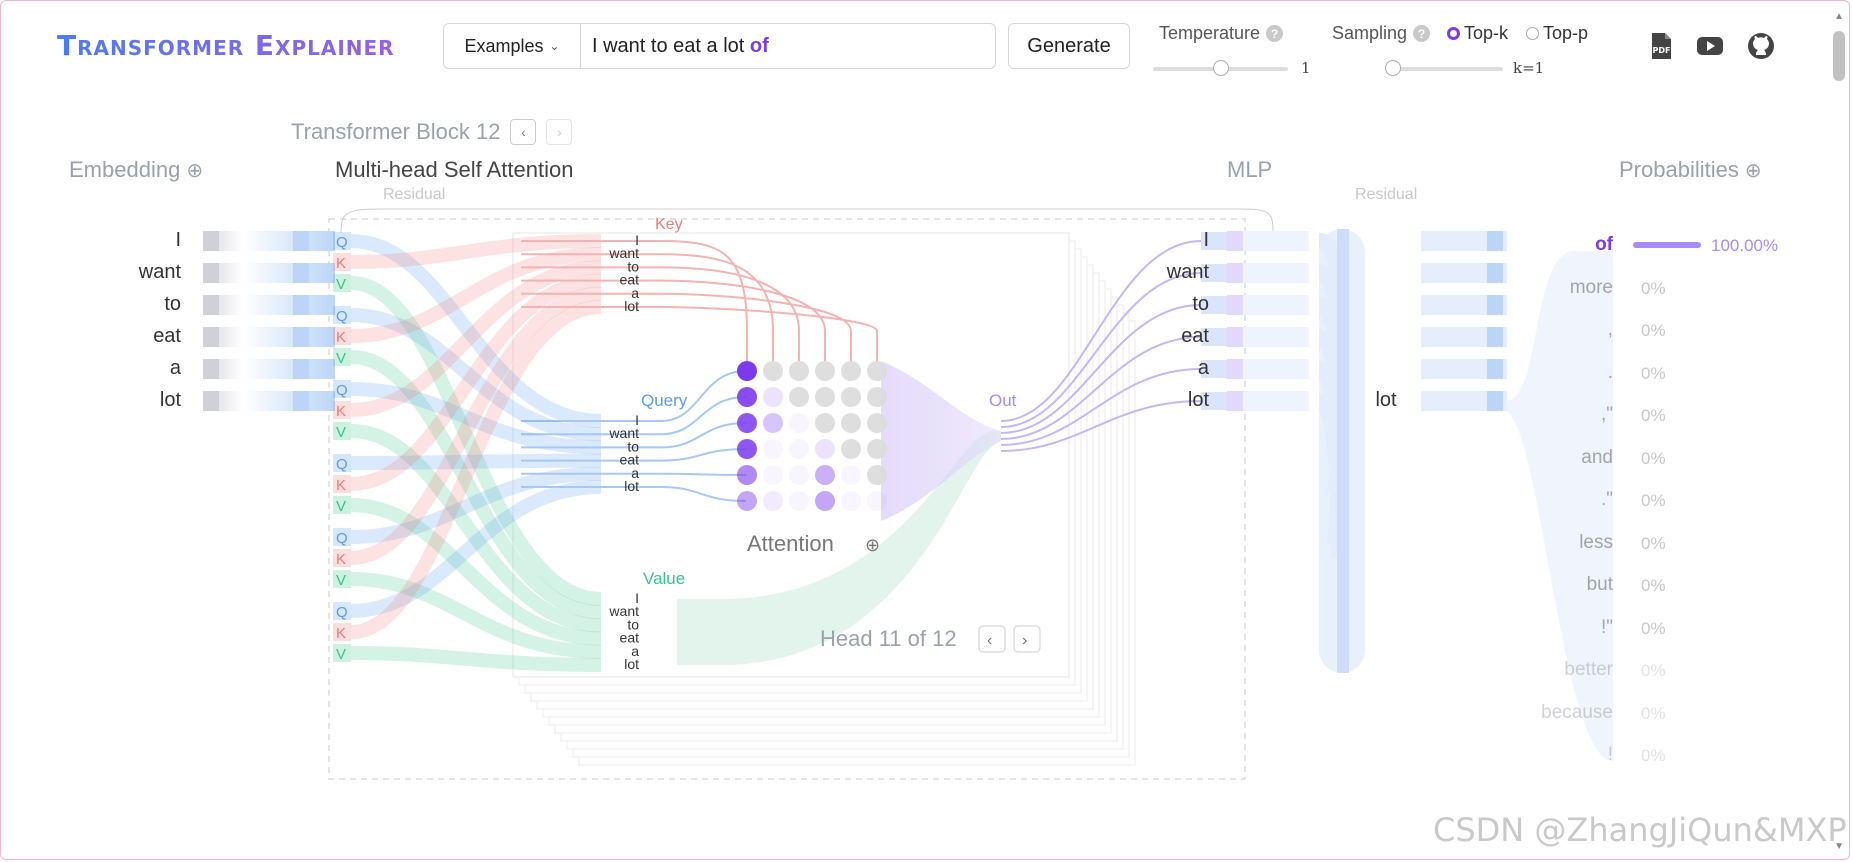 This screenshot has height=862, width=1852. What do you see at coordinates (1003, 400) in the screenshot?
I see `out-label: Out` at bounding box center [1003, 400].